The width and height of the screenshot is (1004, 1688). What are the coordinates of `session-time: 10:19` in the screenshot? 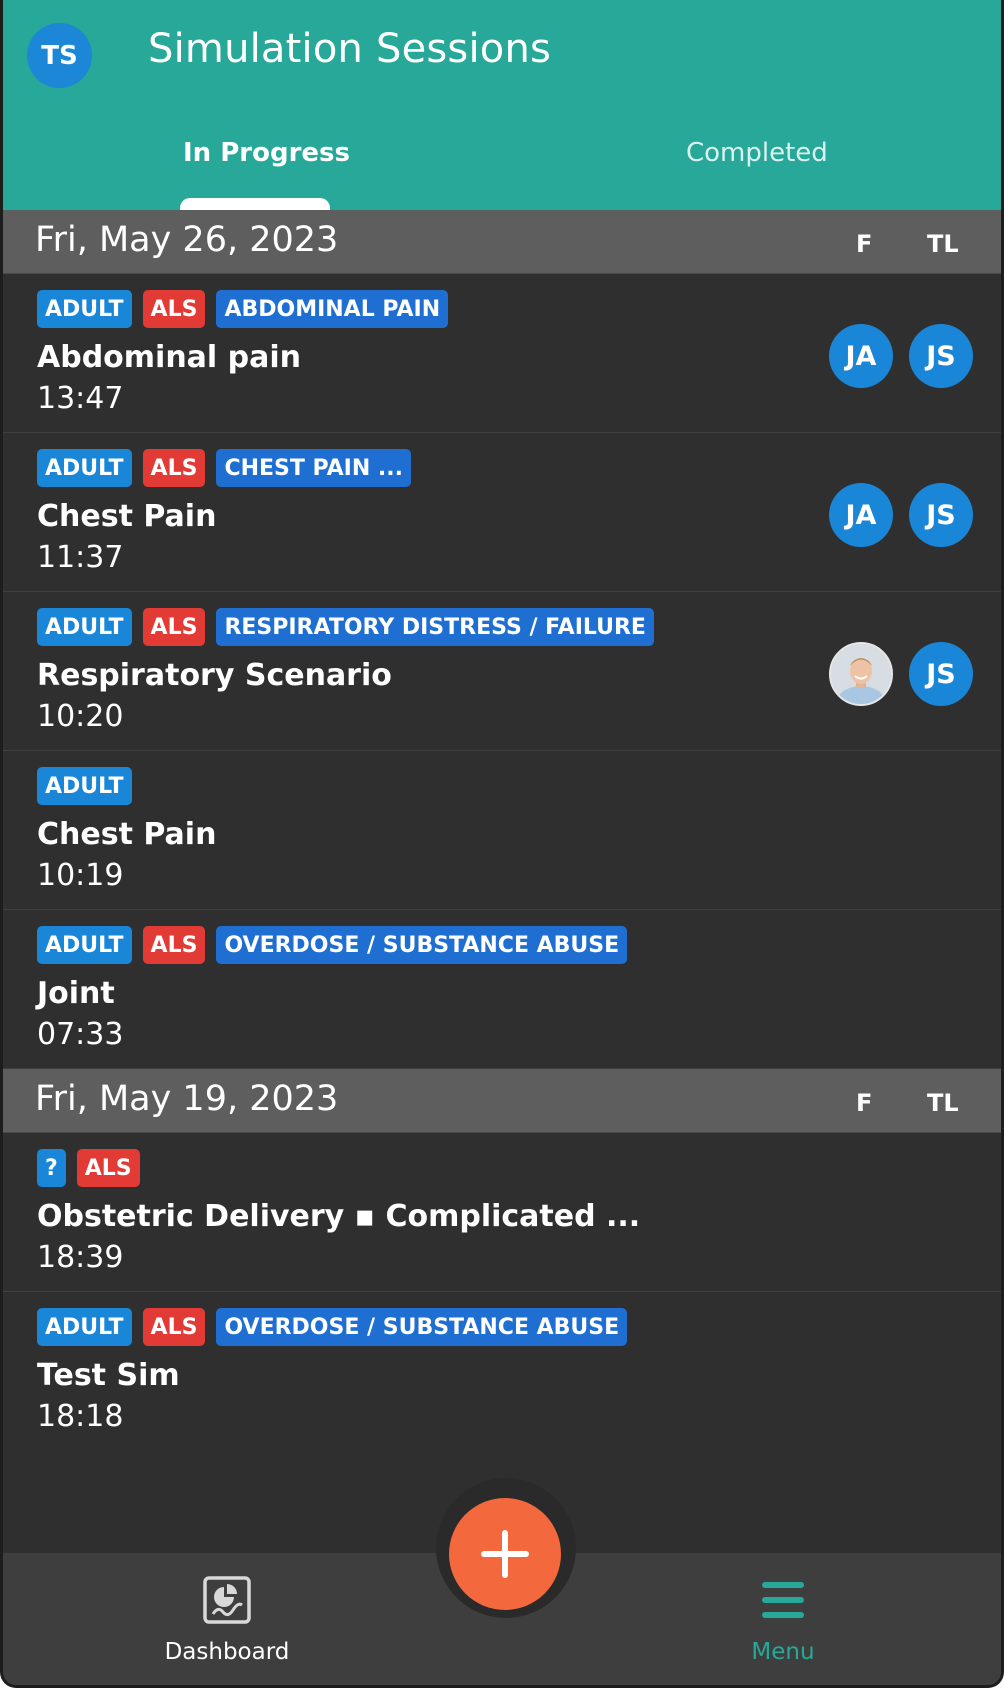 It's located at (80, 875).